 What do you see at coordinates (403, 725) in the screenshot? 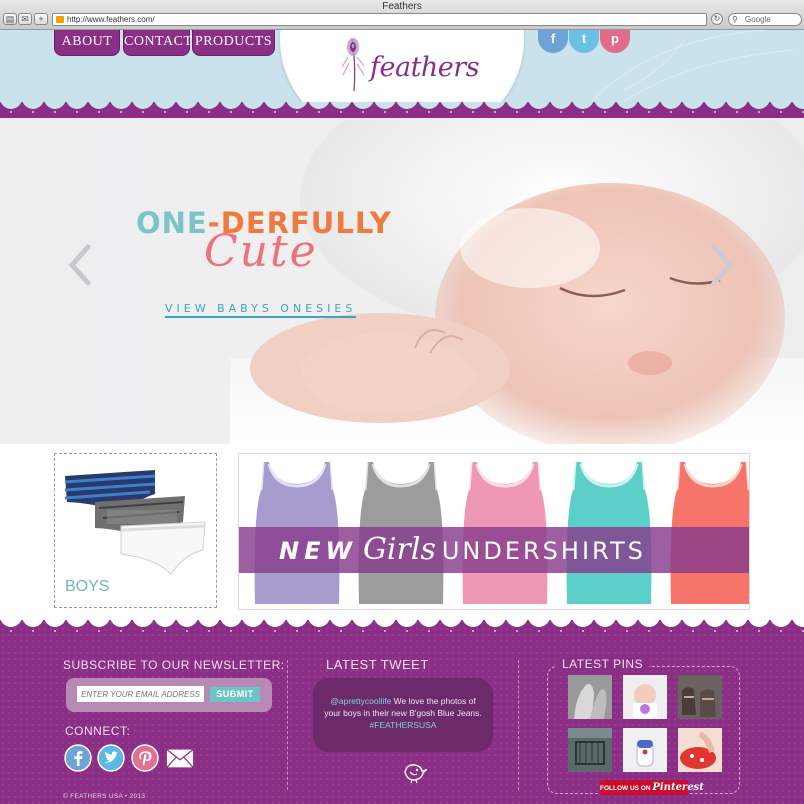
I see `tweet-hashtag-link: #FEATHERSUSA` at bounding box center [403, 725].